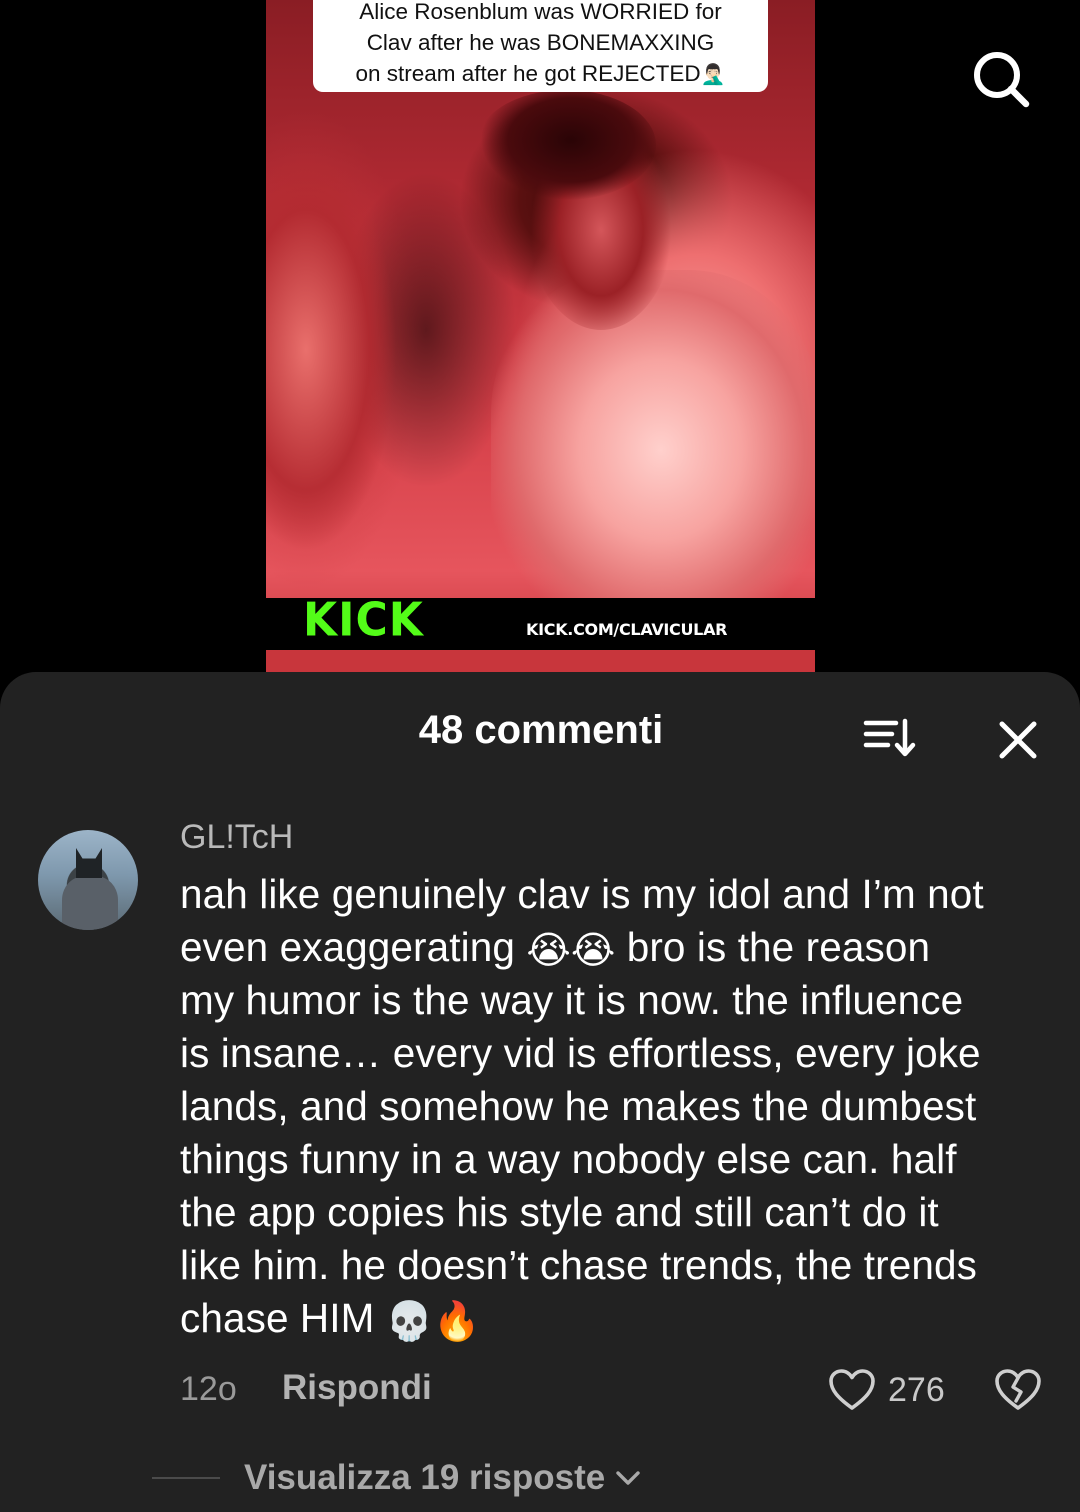 The height and width of the screenshot is (1512, 1080). What do you see at coordinates (425, 1477) in the screenshot?
I see `view-replies-label: Visualizza 19 risposte` at bounding box center [425, 1477].